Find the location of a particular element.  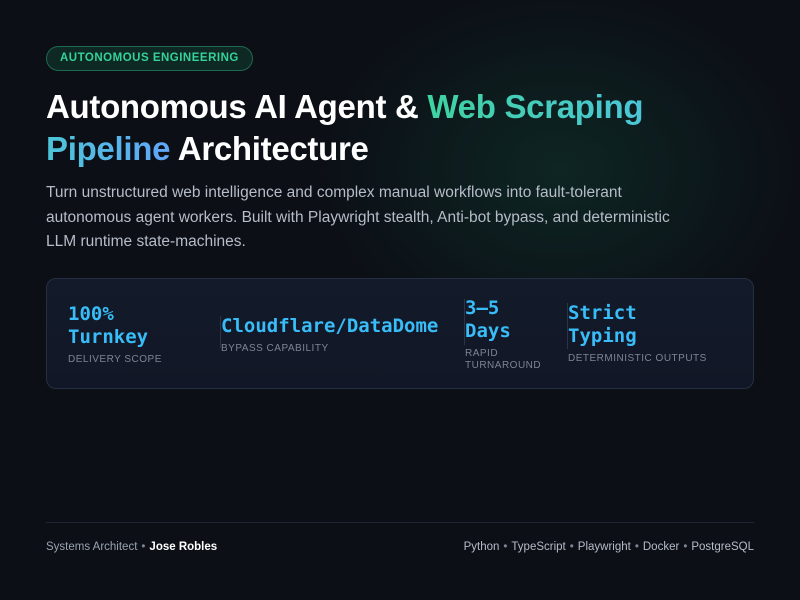

author-role: Systems Architect is located at coordinates (92, 547).